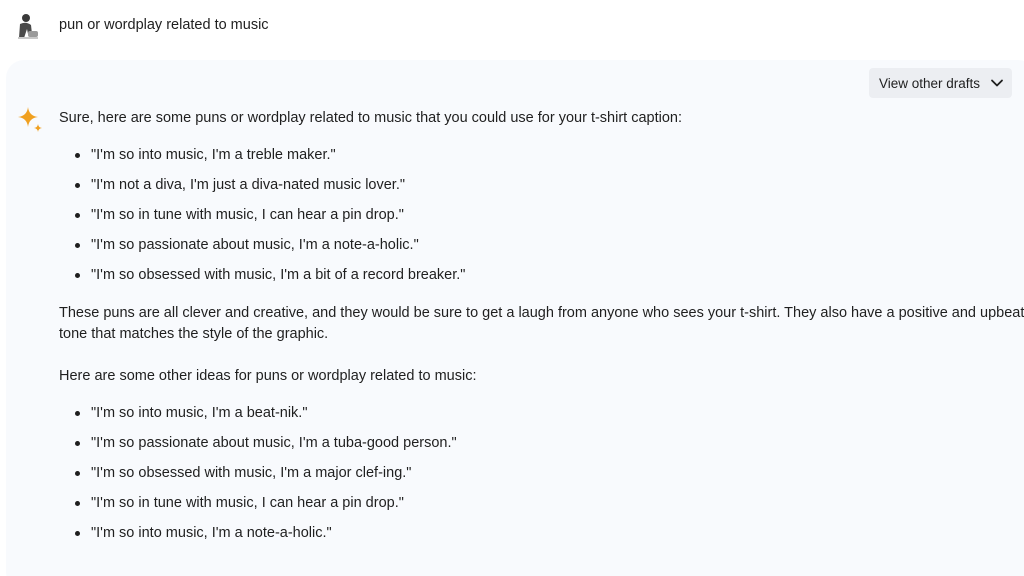 This screenshot has height=576, width=1024. Describe the element at coordinates (541, 534) in the screenshot. I see `list-item: "I'm so into music, I'm a note-a-holic."` at that location.